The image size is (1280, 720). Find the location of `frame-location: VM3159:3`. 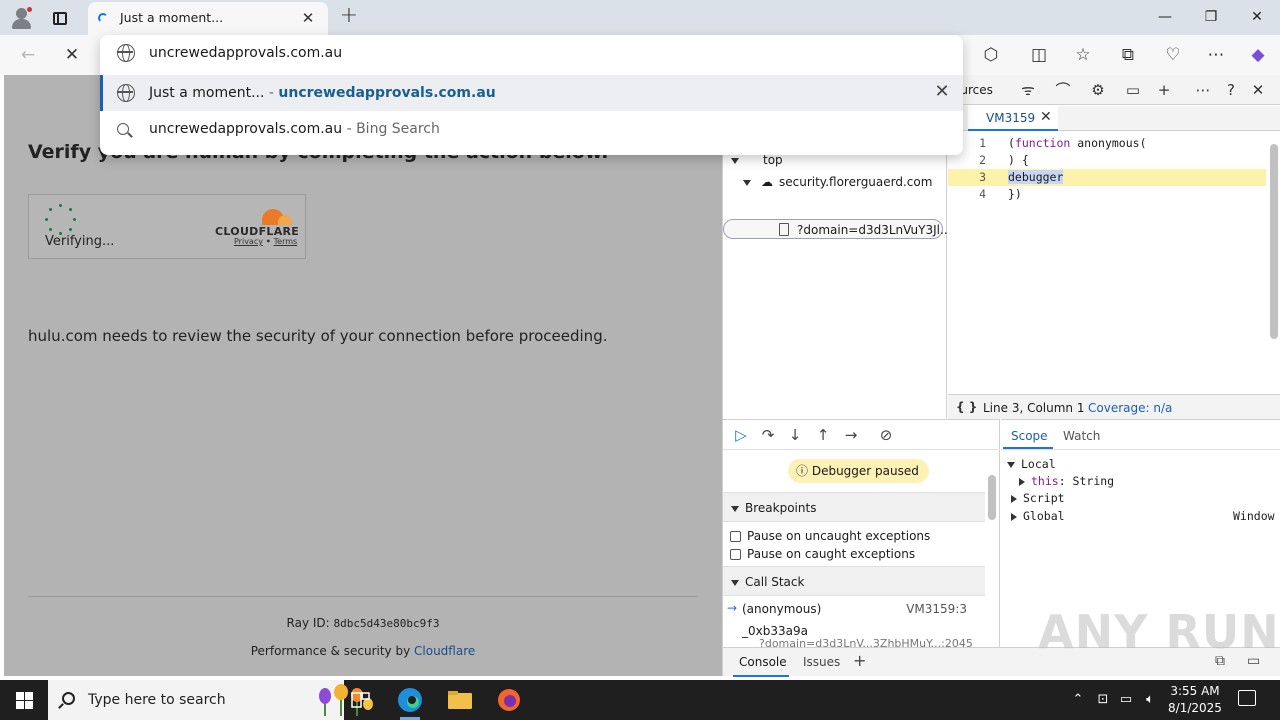

frame-location: VM3159:3 is located at coordinates (936, 609).